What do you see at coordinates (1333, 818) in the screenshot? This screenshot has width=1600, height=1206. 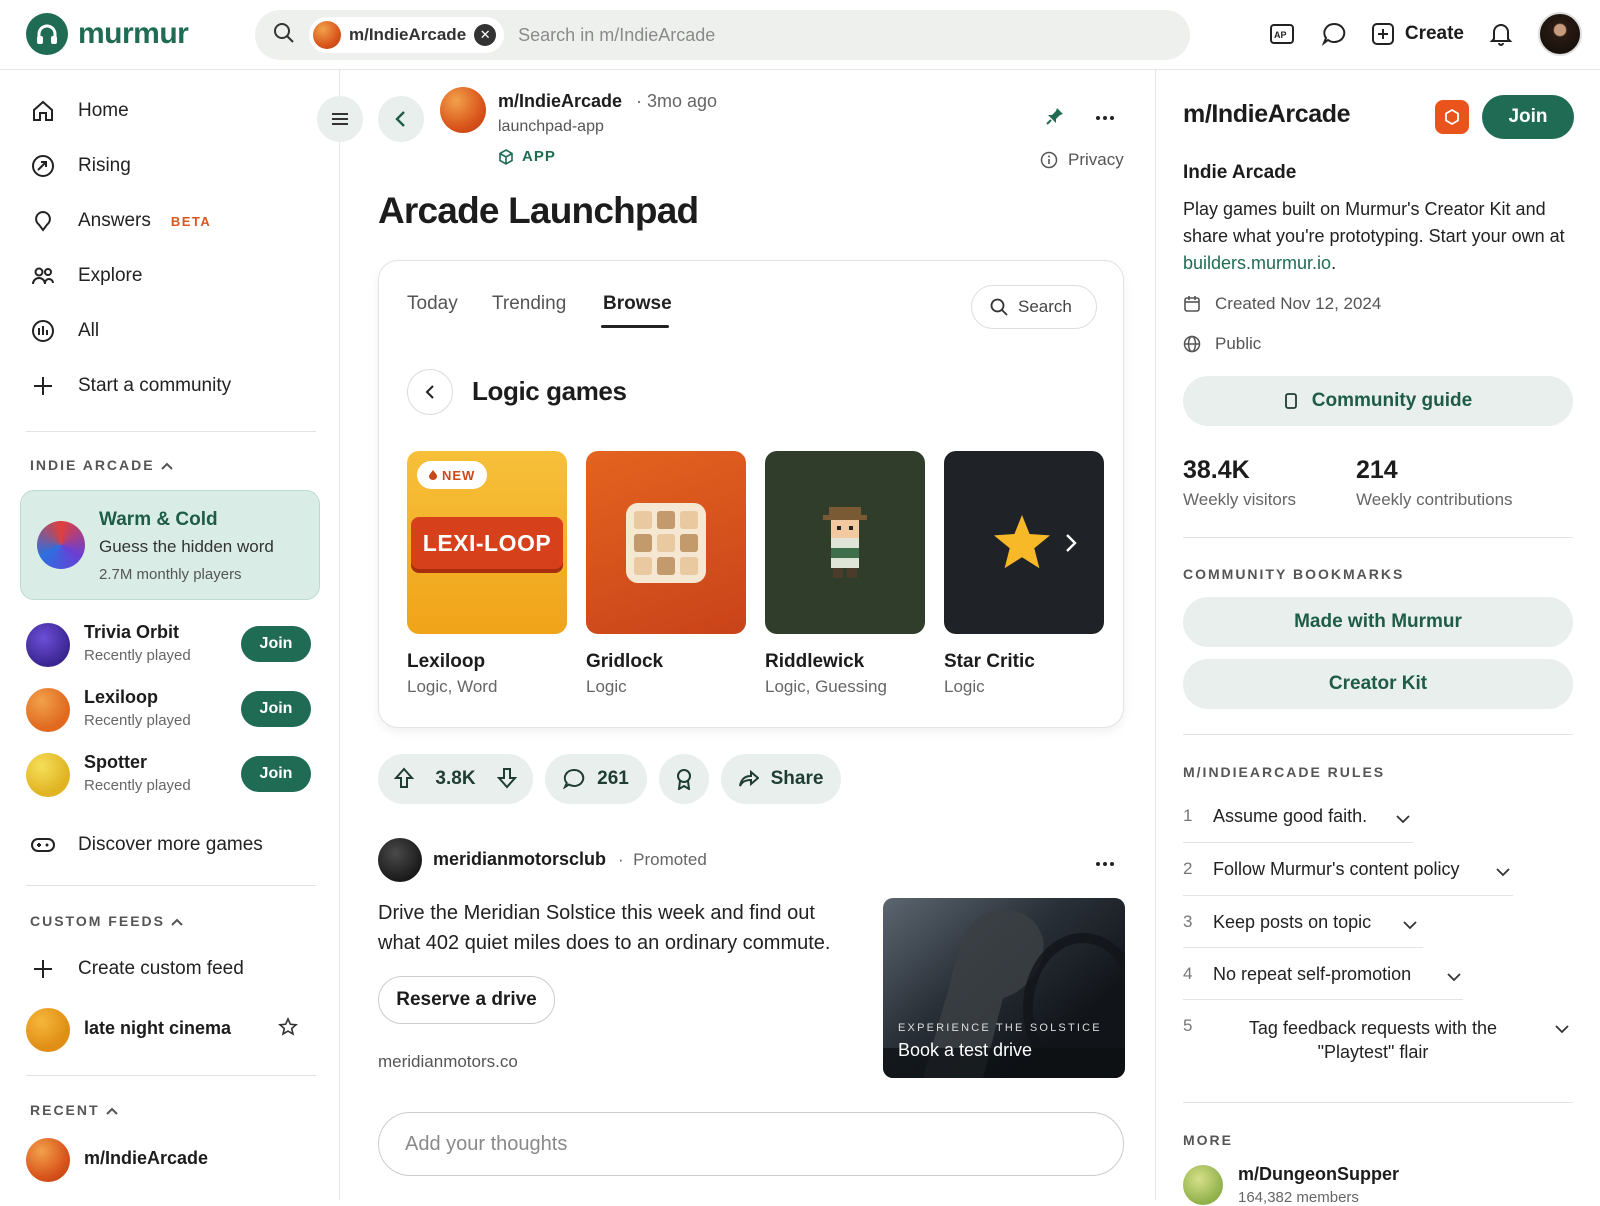 I see `rule-item: 1 Assume good faith.` at bounding box center [1333, 818].